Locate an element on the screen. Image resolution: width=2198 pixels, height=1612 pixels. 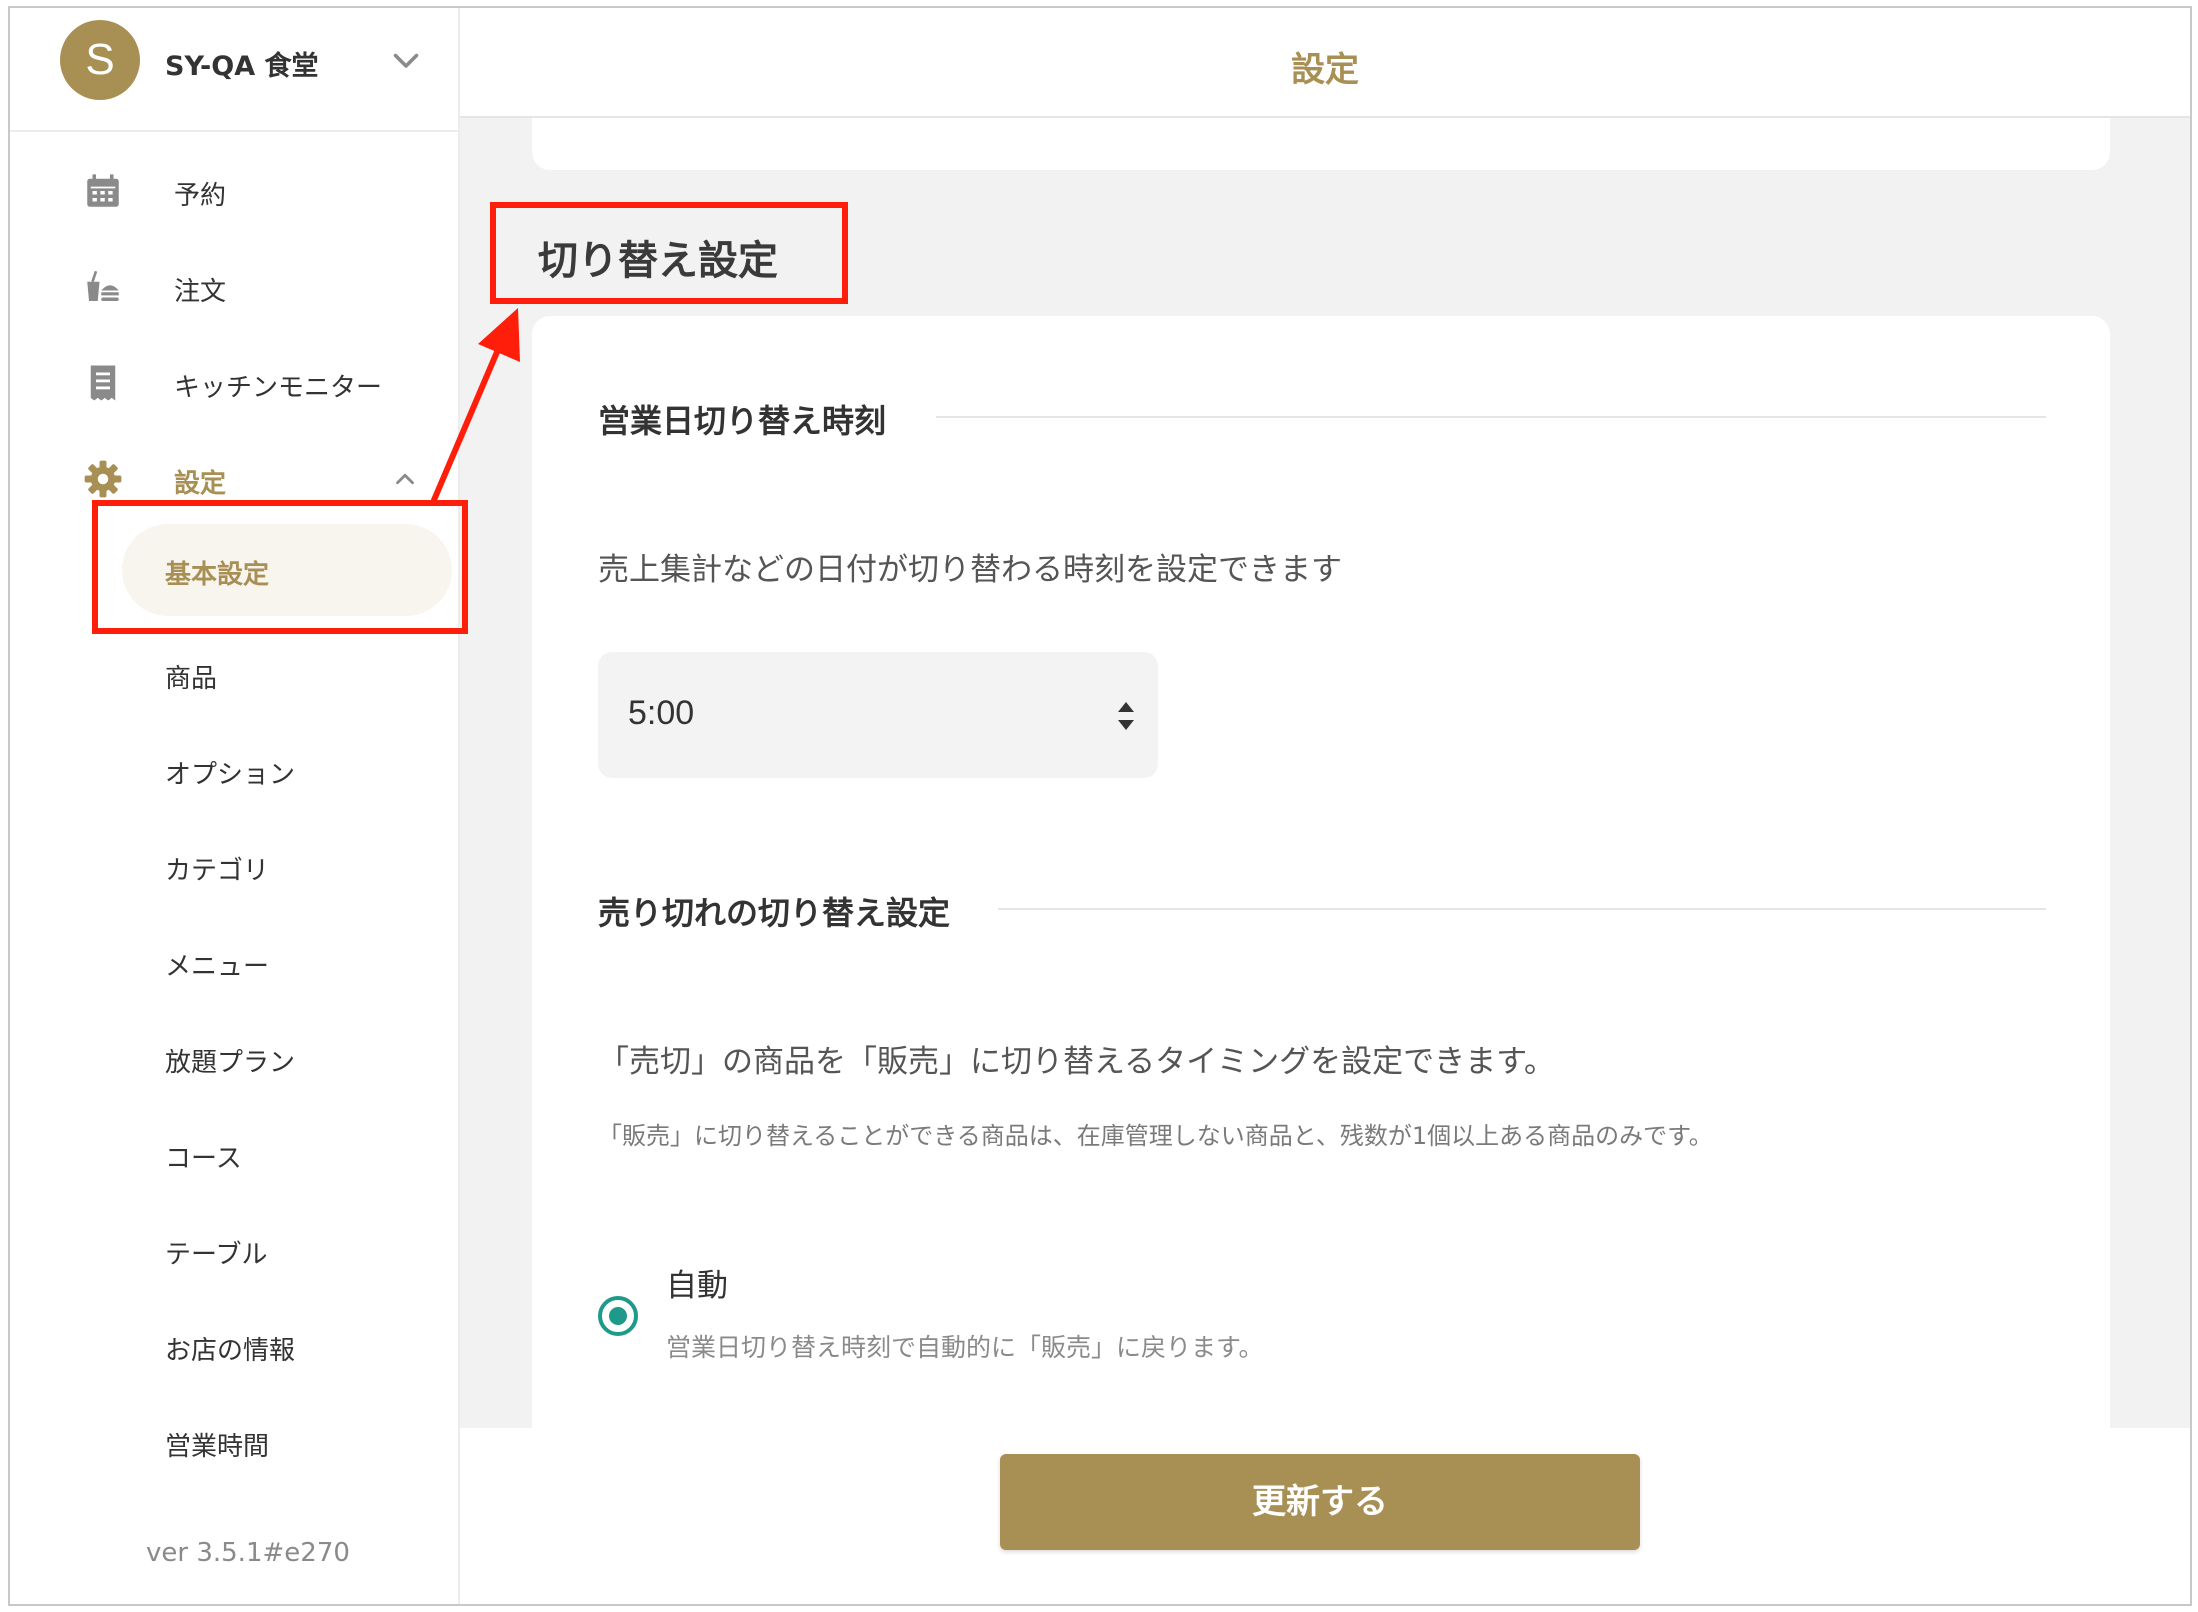
store-avatar: S is located at coordinates (100, 60).